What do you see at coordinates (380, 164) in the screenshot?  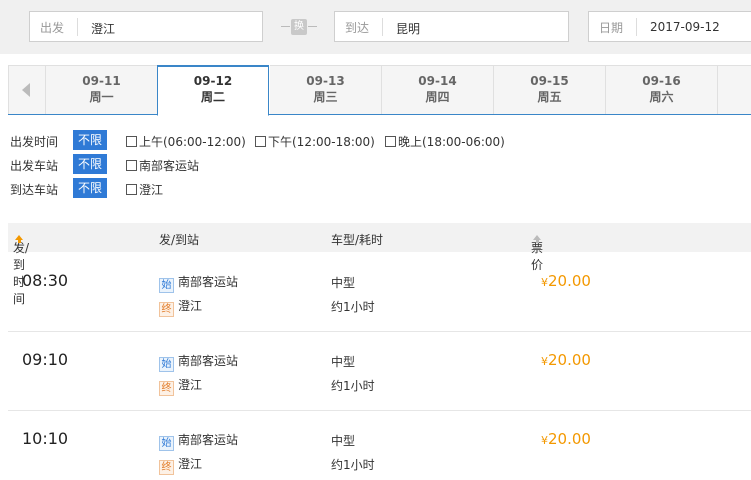 I see `filter-departure-station: 出发车站 不限 南部客运站` at bounding box center [380, 164].